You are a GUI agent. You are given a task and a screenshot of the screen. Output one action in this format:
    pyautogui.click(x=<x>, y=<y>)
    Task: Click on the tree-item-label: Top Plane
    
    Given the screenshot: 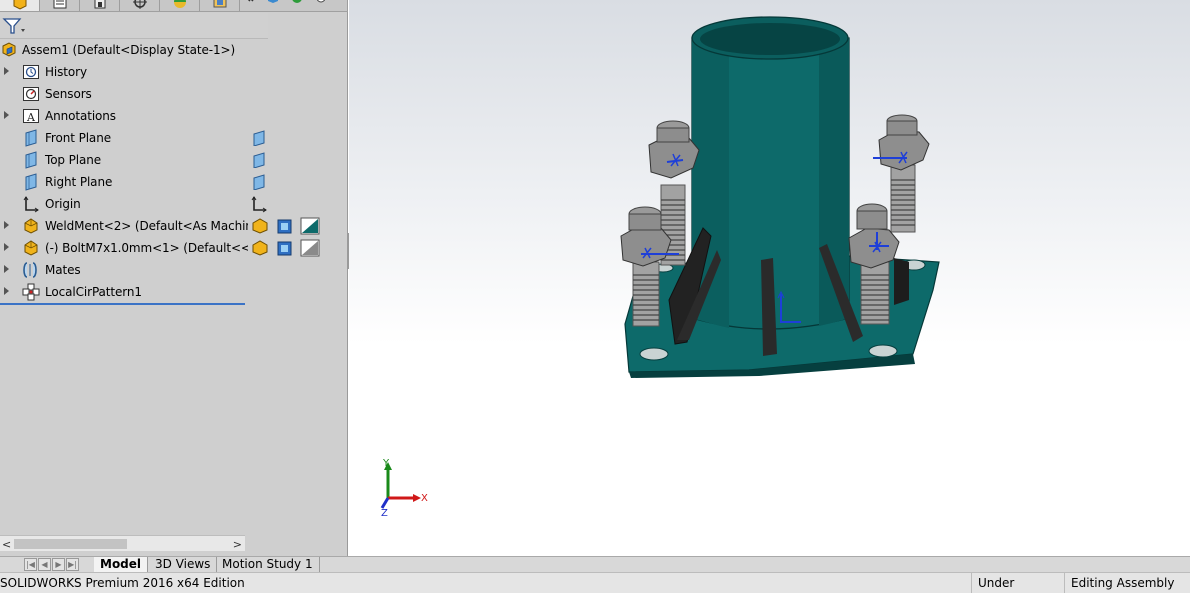 What is the action you would take?
    pyautogui.click(x=73, y=160)
    